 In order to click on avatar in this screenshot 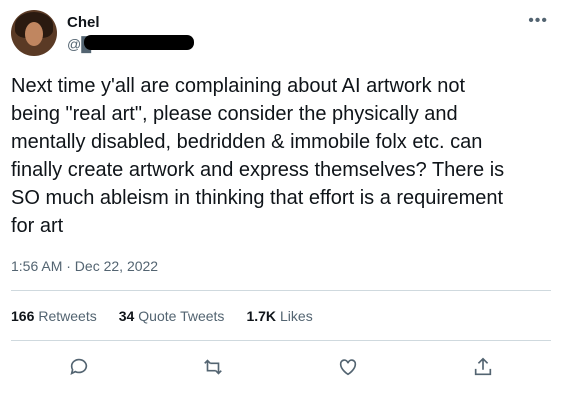, I will do `click(34, 33)`.